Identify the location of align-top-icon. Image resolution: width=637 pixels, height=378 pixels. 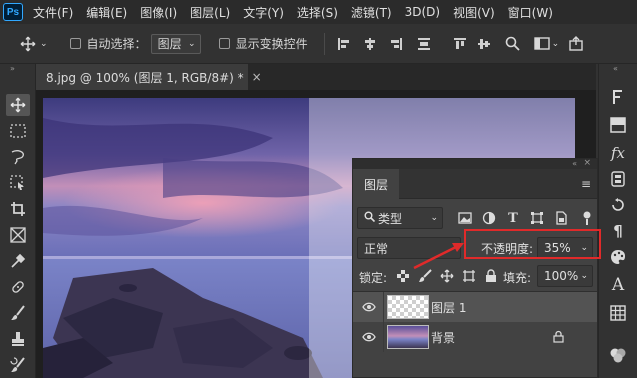
(460, 44).